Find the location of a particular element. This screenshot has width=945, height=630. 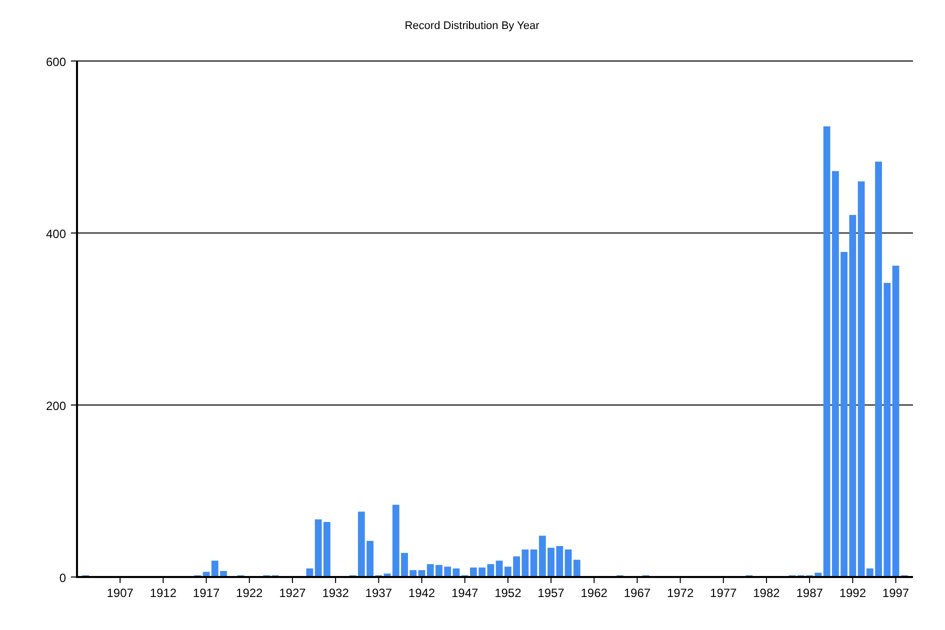

x-tick-label: 1977 is located at coordinates (723, 593).